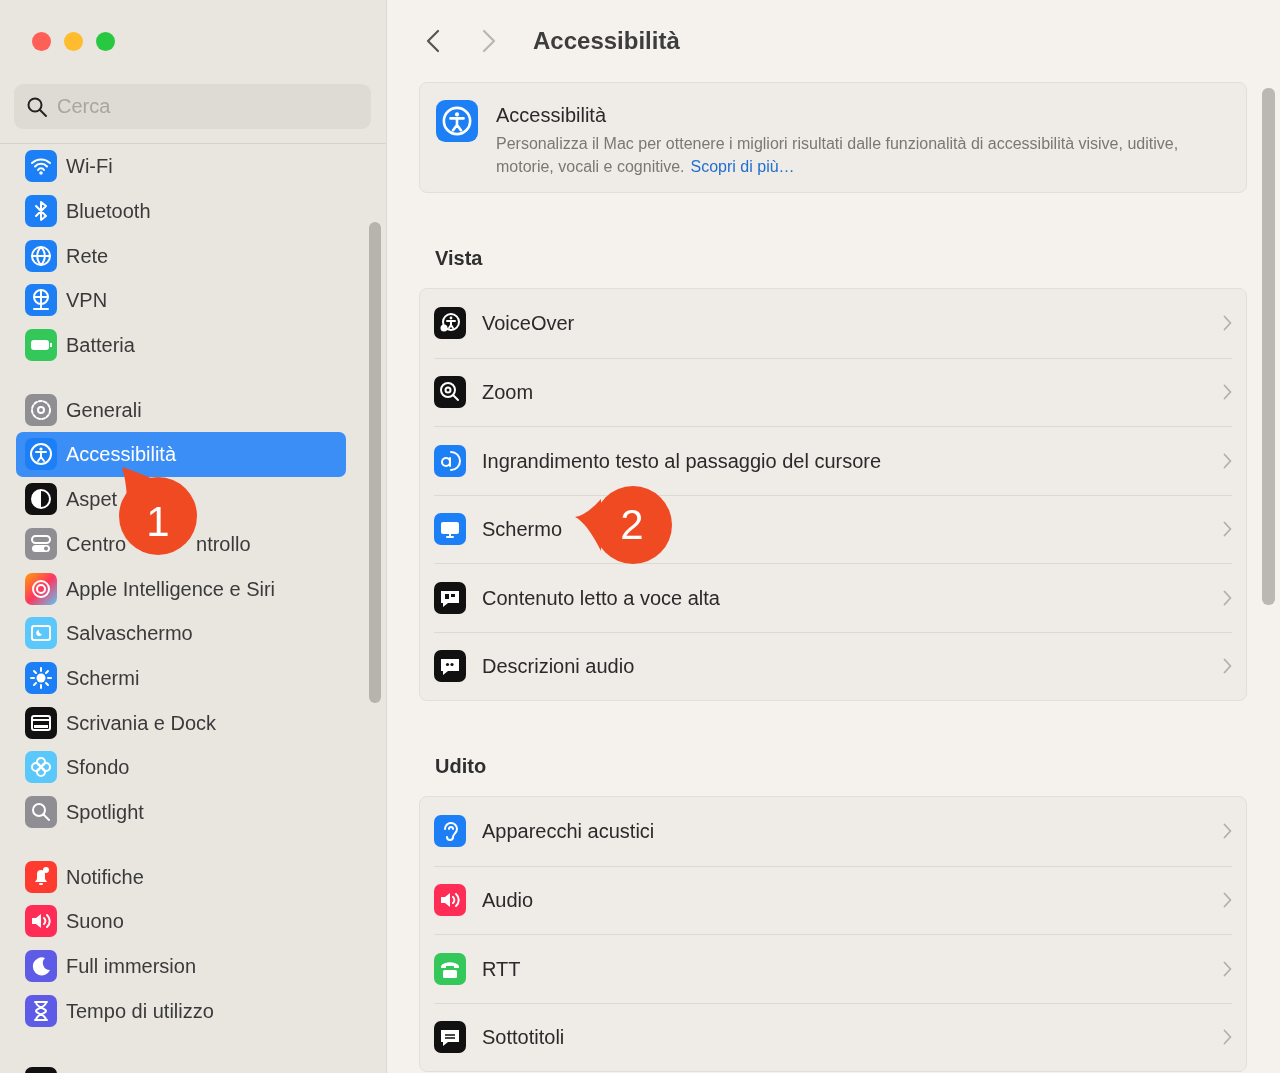 This screenshot has height=1073, width=1280. Describe the element at coordinates (41, 722) in the screenshot. I see `window-icon` at that location.